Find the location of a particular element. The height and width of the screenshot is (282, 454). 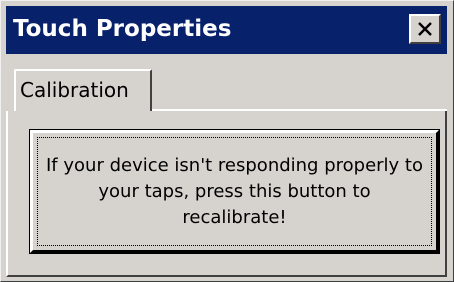

window-title: Touch Properties is located at coordinates (122, 29).